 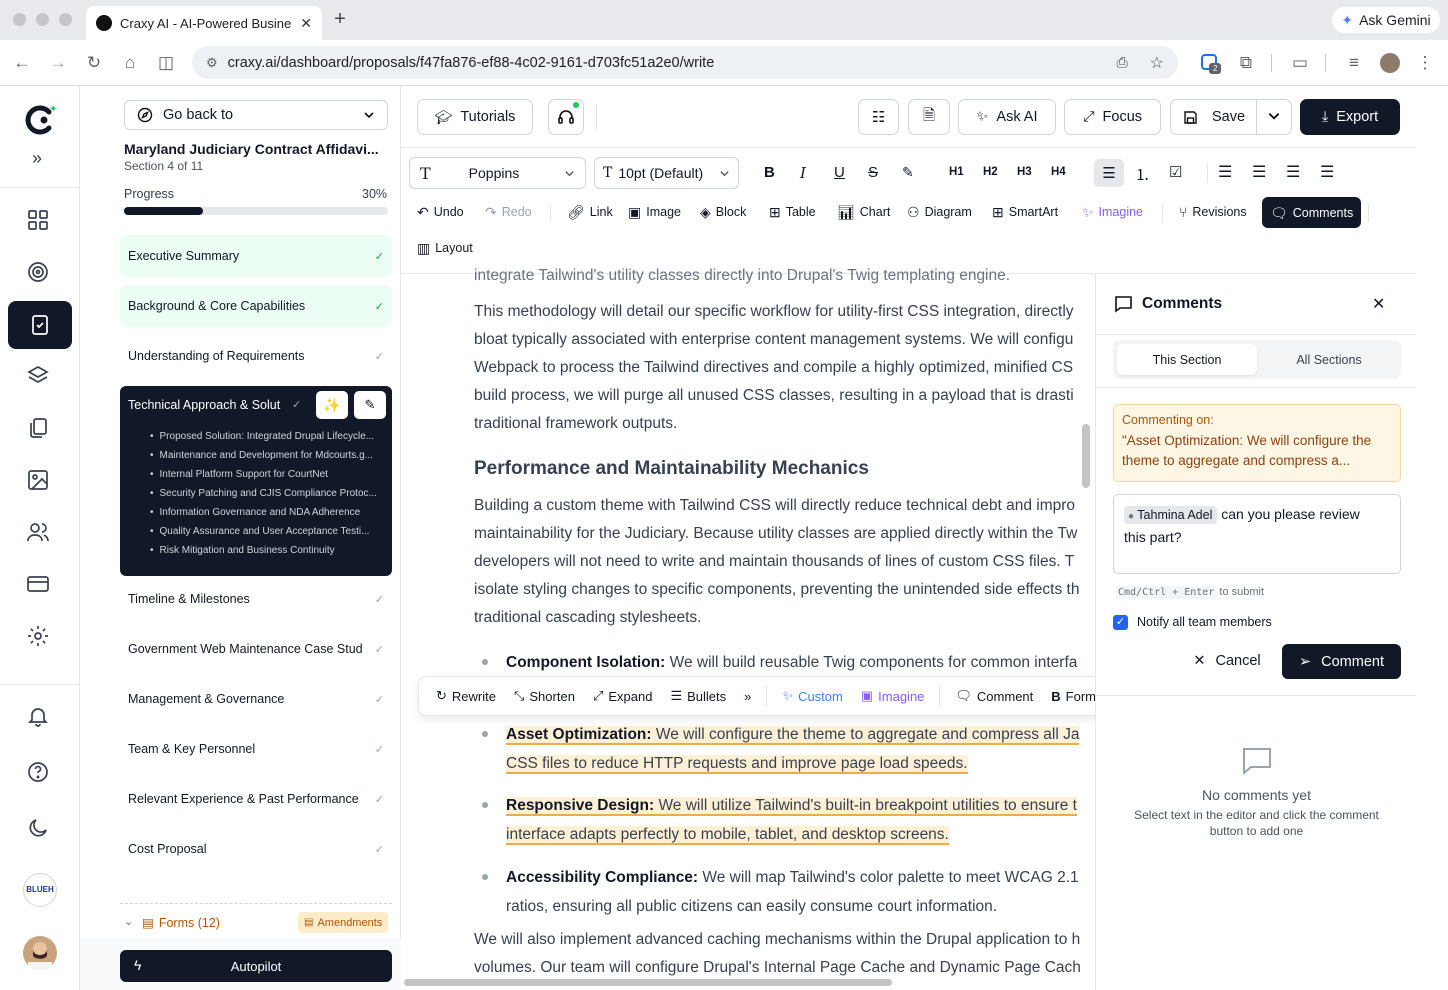 I want to click on sidebar-section-item: Government Web Maintenance Case Stud ✓, so click(x=256, y=649).